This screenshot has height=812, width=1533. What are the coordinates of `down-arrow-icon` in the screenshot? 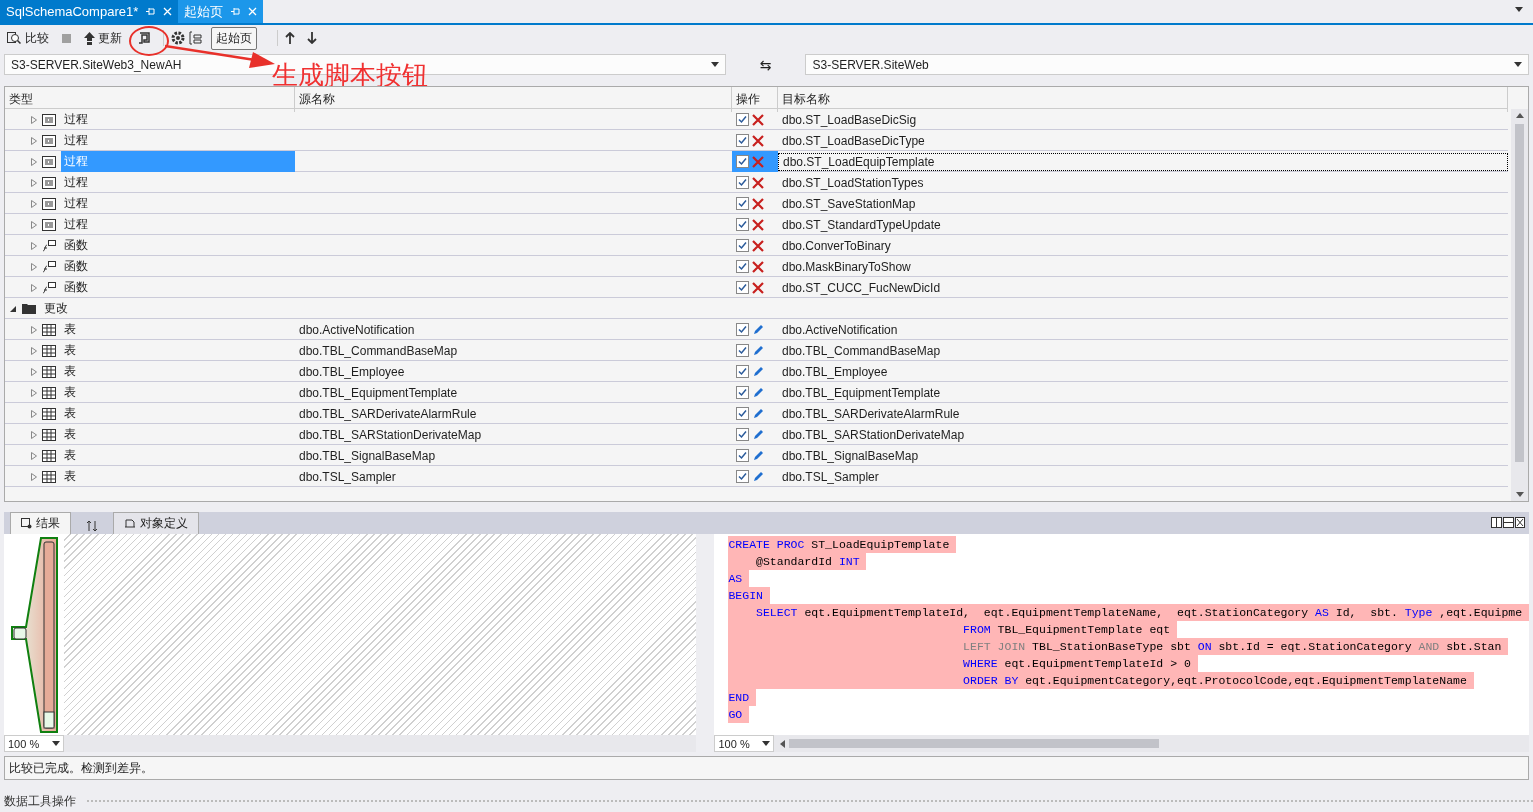 It's located at (312, 38).